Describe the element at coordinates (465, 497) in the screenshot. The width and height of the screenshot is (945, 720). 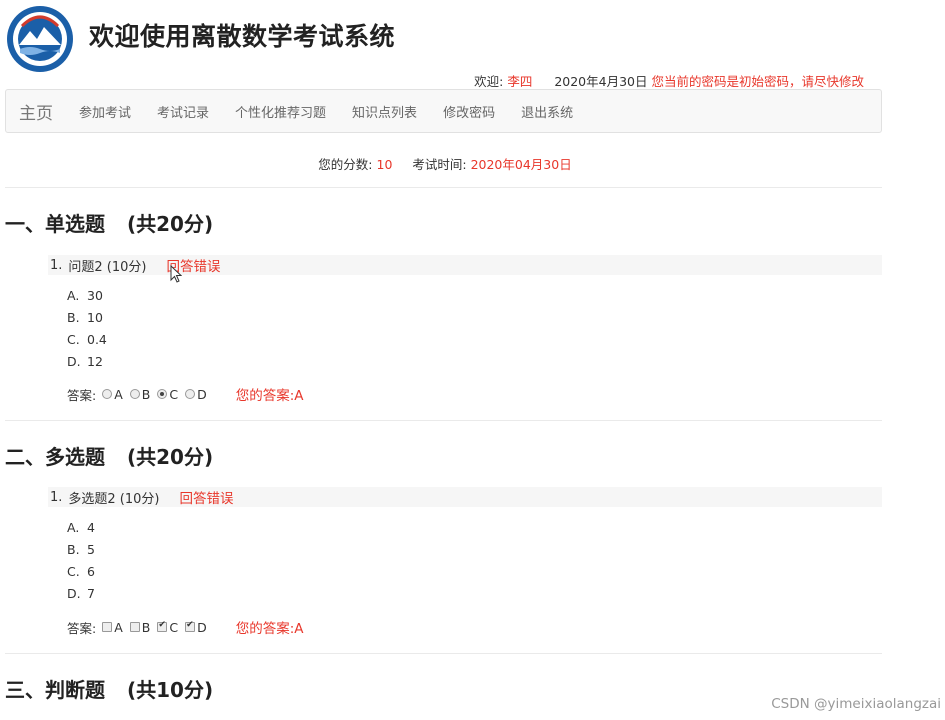
I see `question-header: 1. 多选题2 (10分) 回答错误` at that location.